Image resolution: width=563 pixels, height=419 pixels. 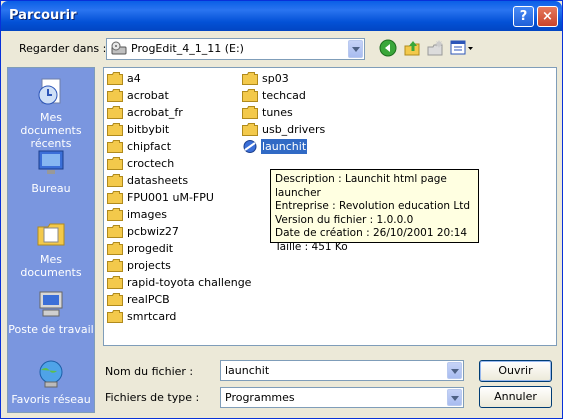 I want to click on filename-field: launchit, so click(x=342, y=370).